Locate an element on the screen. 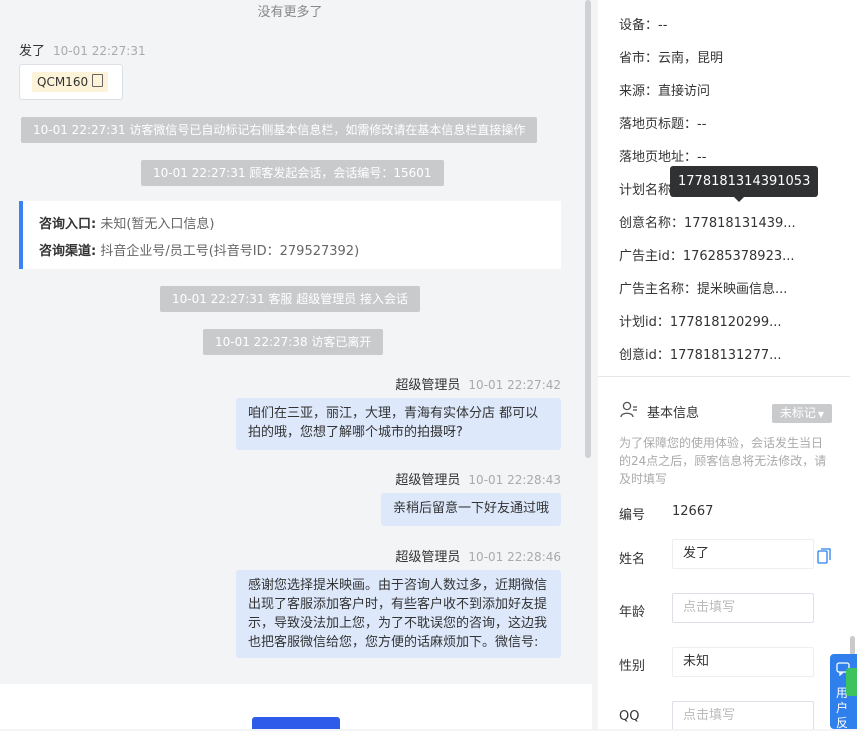 The width and height of the screenshot is (857, 731). agent-sender-line: 超级管理员 10-01 22:28:43 is located at coordinates (478, 478).